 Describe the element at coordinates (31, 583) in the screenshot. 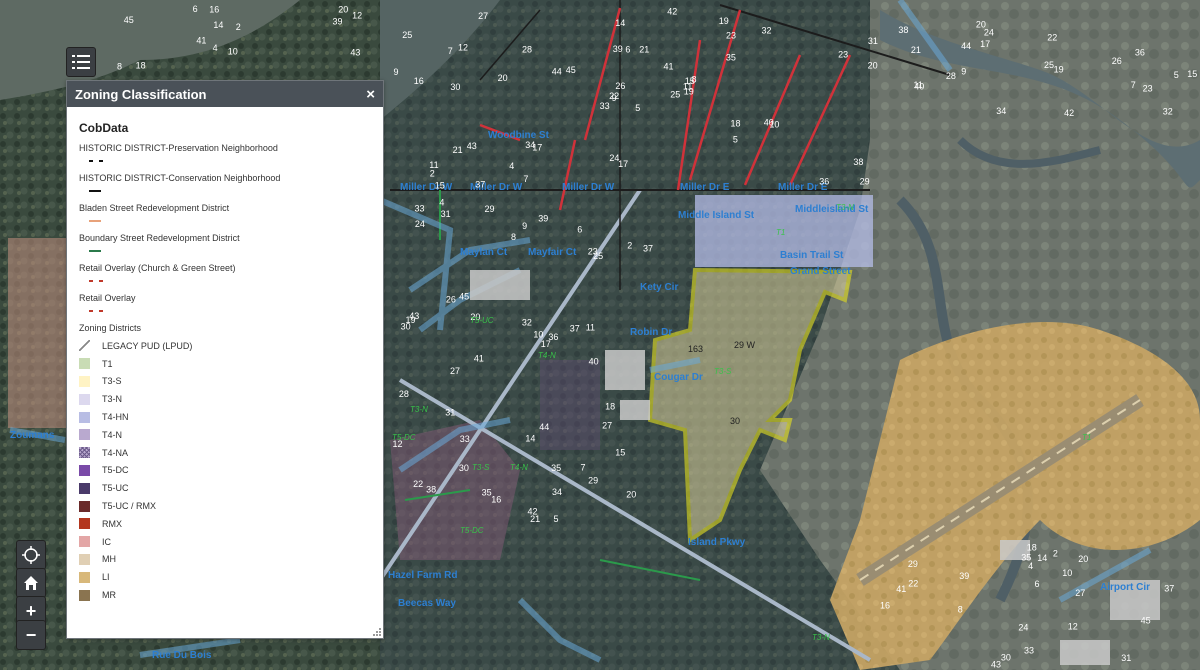

I see `home-button` at that location.